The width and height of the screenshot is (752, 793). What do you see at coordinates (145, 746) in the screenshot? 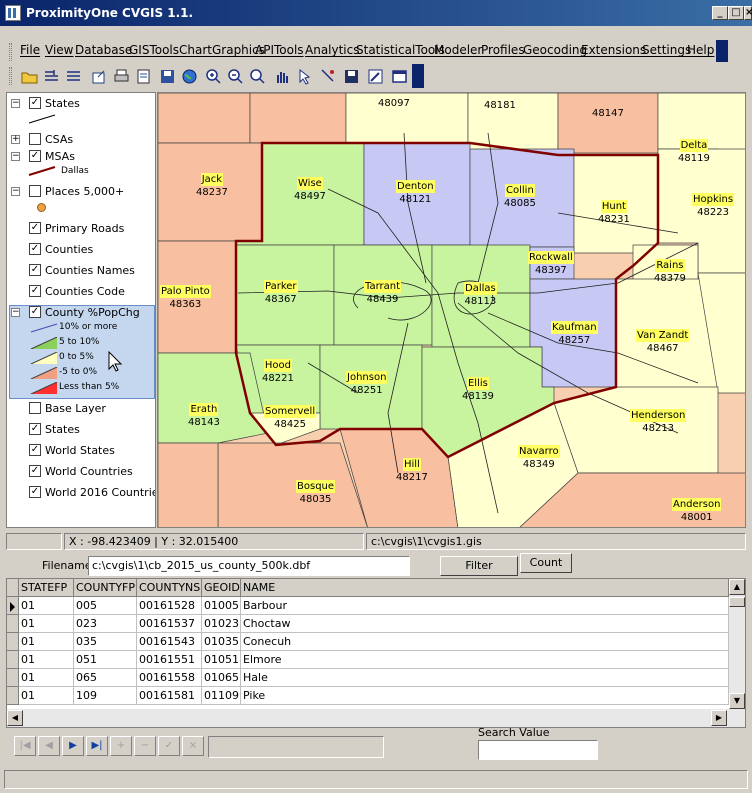
I see `delete-record-icon: −` at bounding box center [145, 746].